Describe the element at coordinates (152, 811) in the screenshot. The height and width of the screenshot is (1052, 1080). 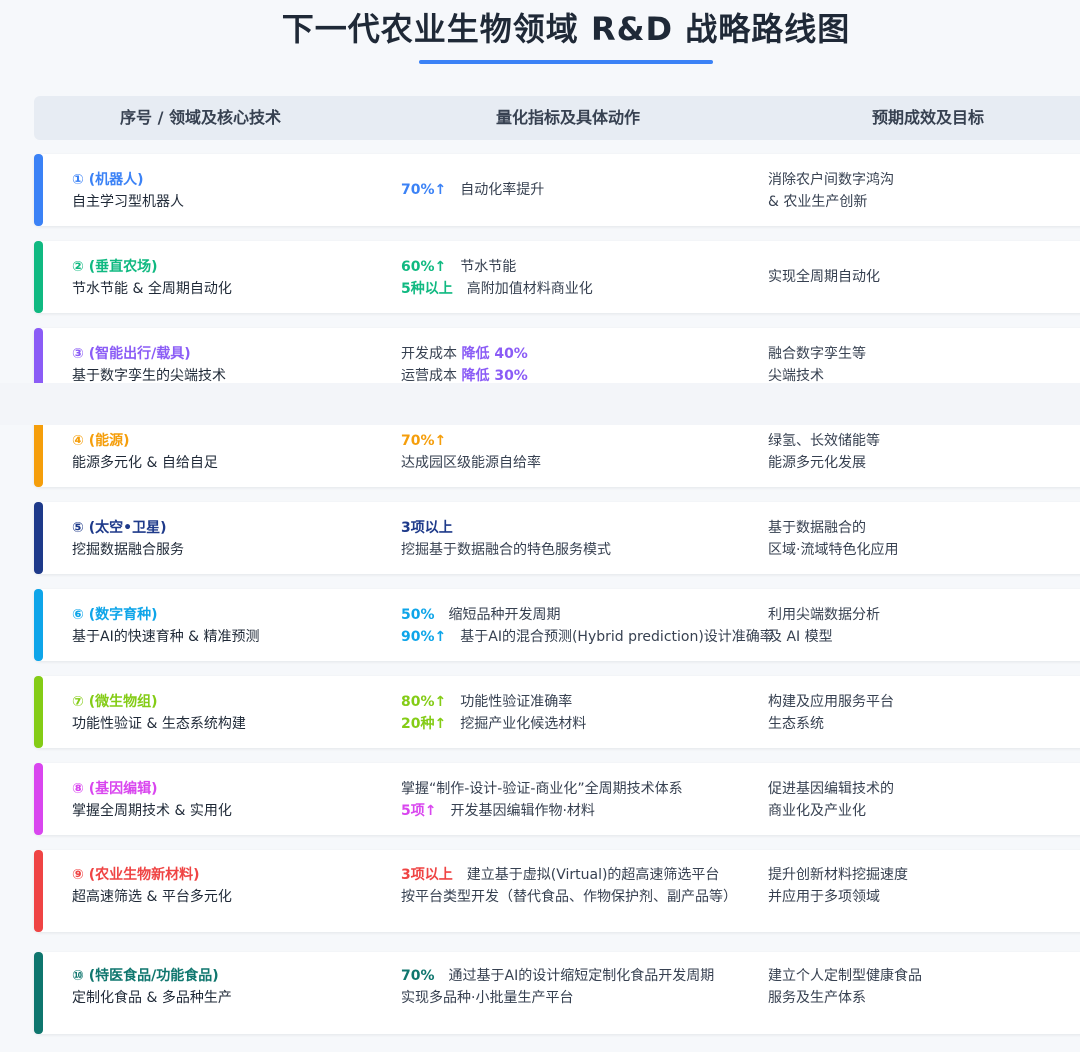
I see `core-technology: 掌握全周期技术 & 实用化` at that location.